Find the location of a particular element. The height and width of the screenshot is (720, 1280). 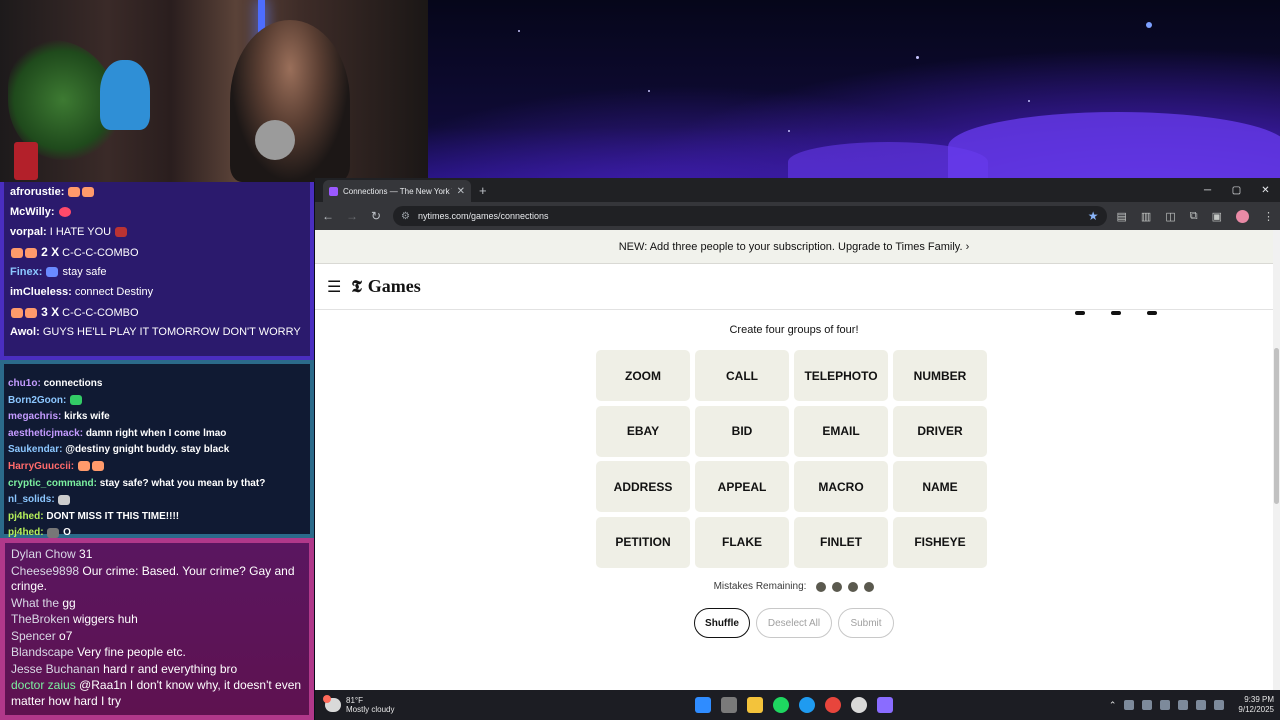

page-scrollbar is located at coordinates (1276, 460).